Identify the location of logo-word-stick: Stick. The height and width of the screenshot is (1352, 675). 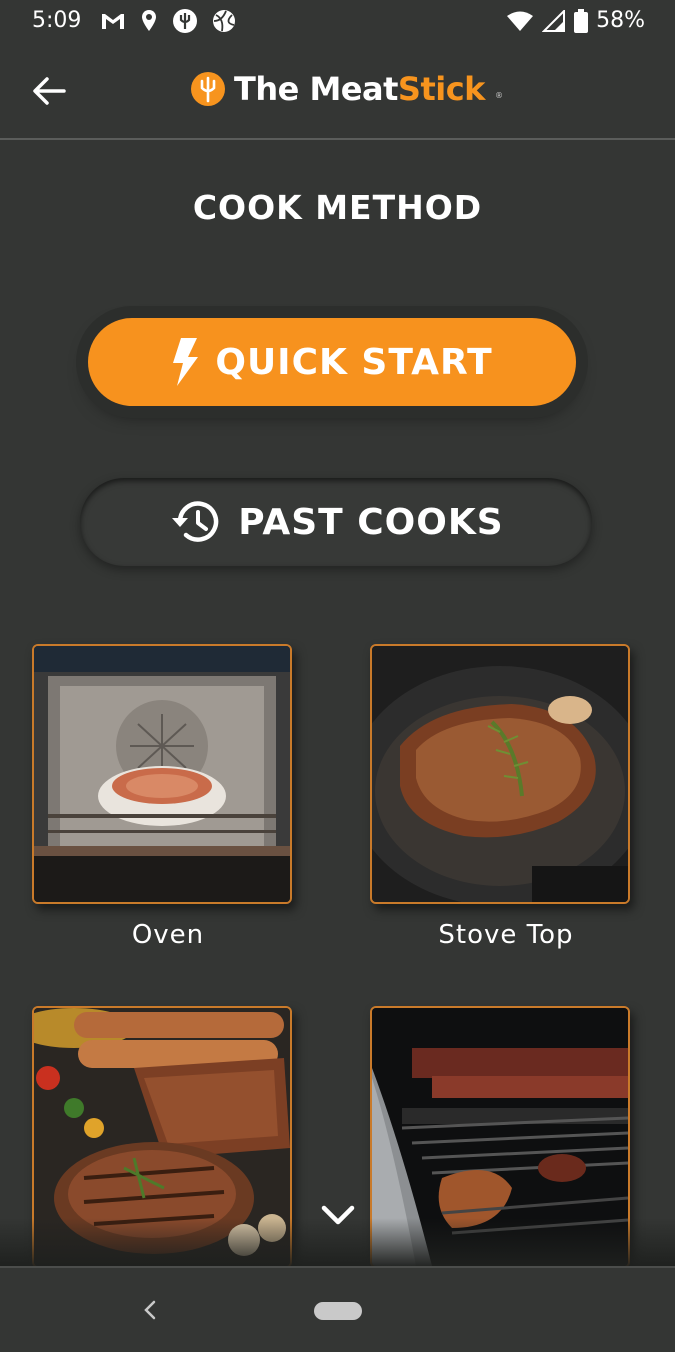
(441, 89).